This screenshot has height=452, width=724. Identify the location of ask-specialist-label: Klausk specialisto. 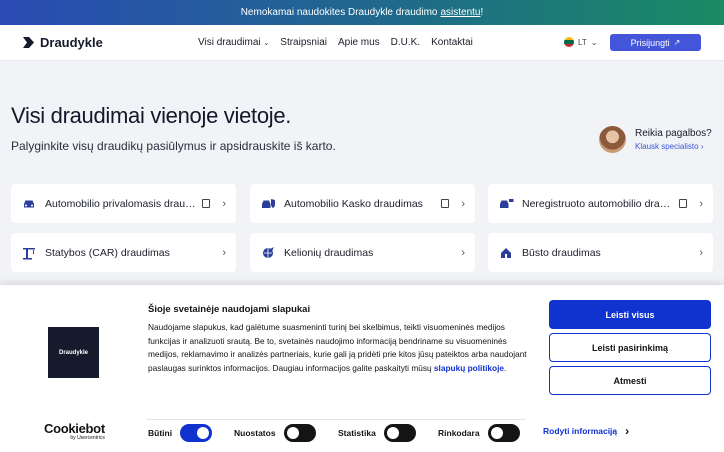
(667, 146).